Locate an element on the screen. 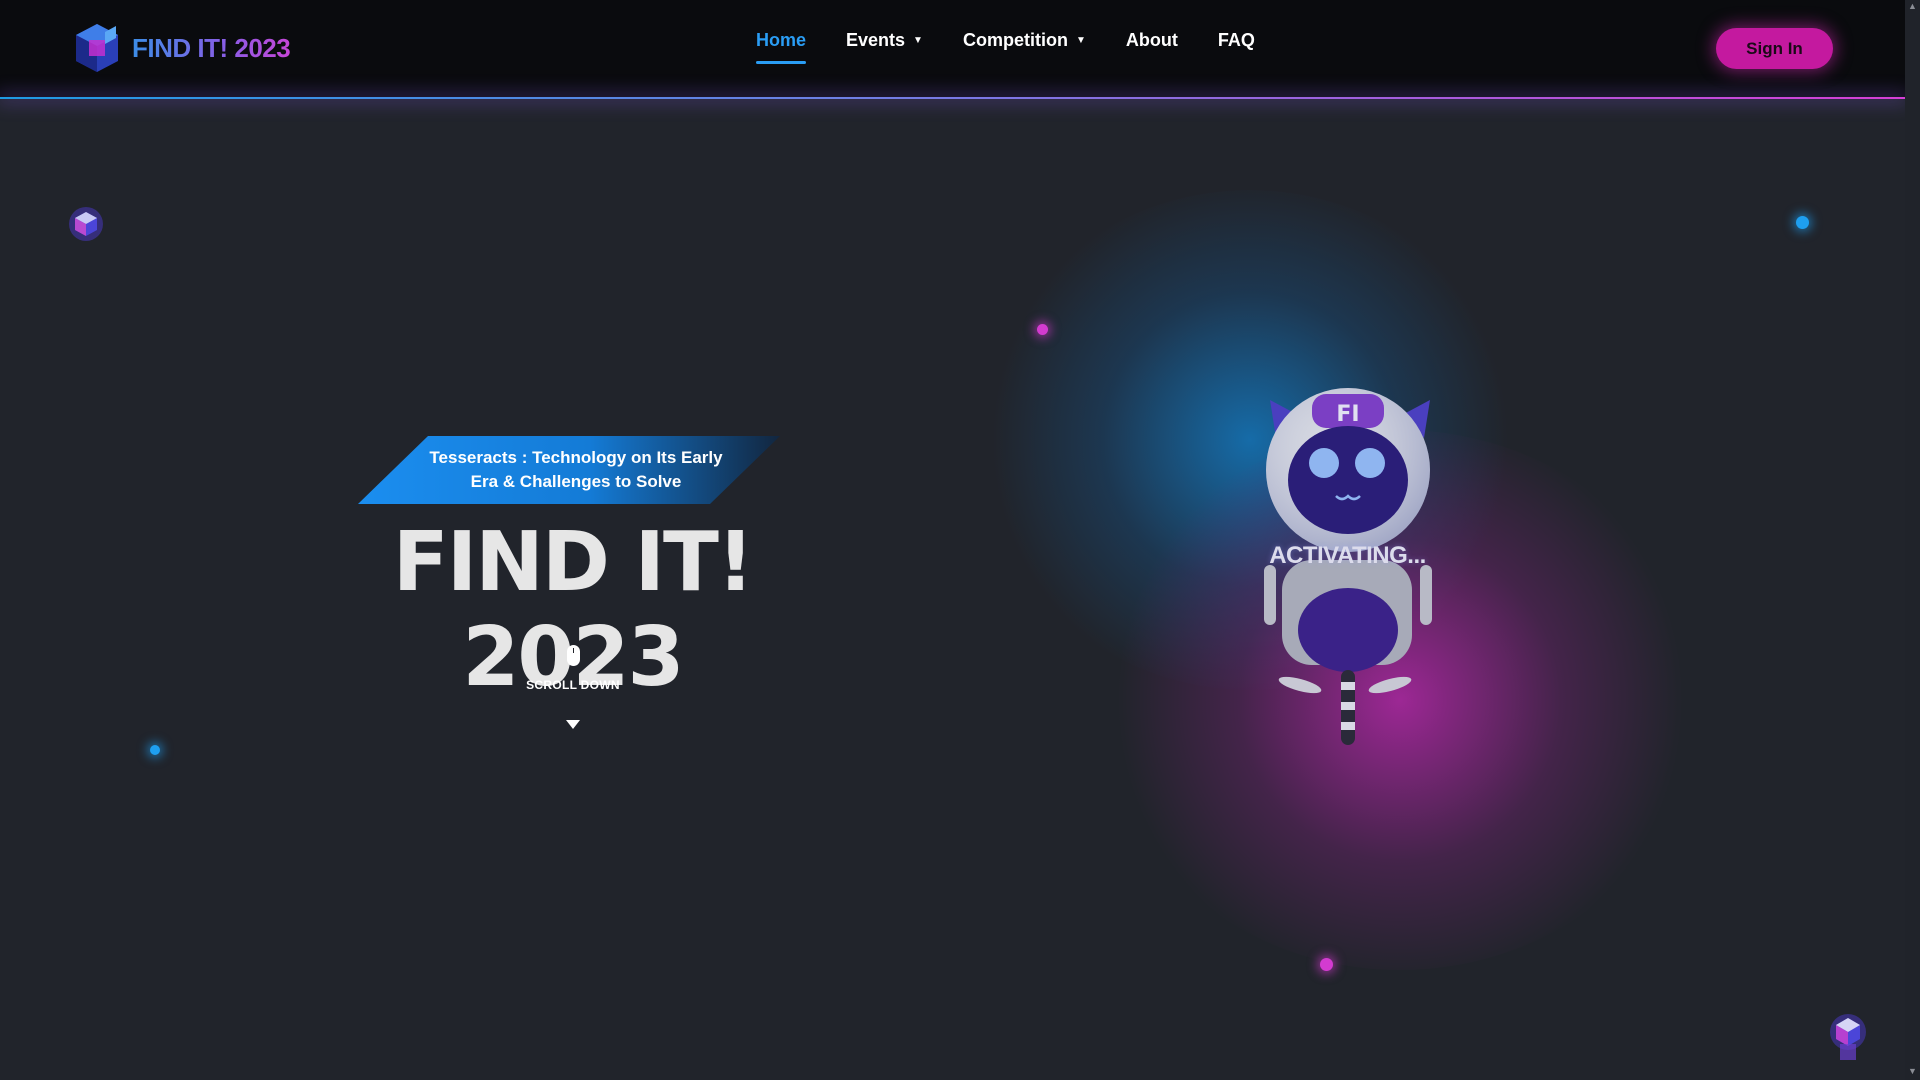 The width and height of the screenshot is (1920, 1080). nav-about: About is located at coordinates (1152, 50).